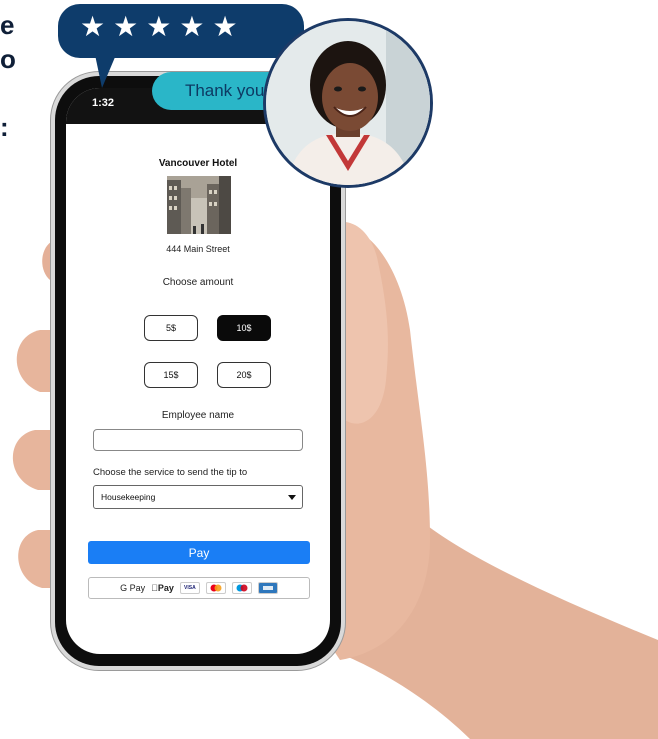 This screenshot has height=739, width=658. Describe the element at coordinates (244, 375) in the screenshot. I see `amount-20-button: 20$` at that location.